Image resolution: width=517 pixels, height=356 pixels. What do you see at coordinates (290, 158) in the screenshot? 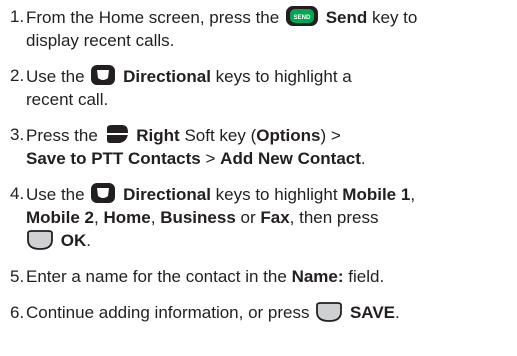
I see `menu-path-add-new-contact: Add New Contact` at bounding box center [290, 158].